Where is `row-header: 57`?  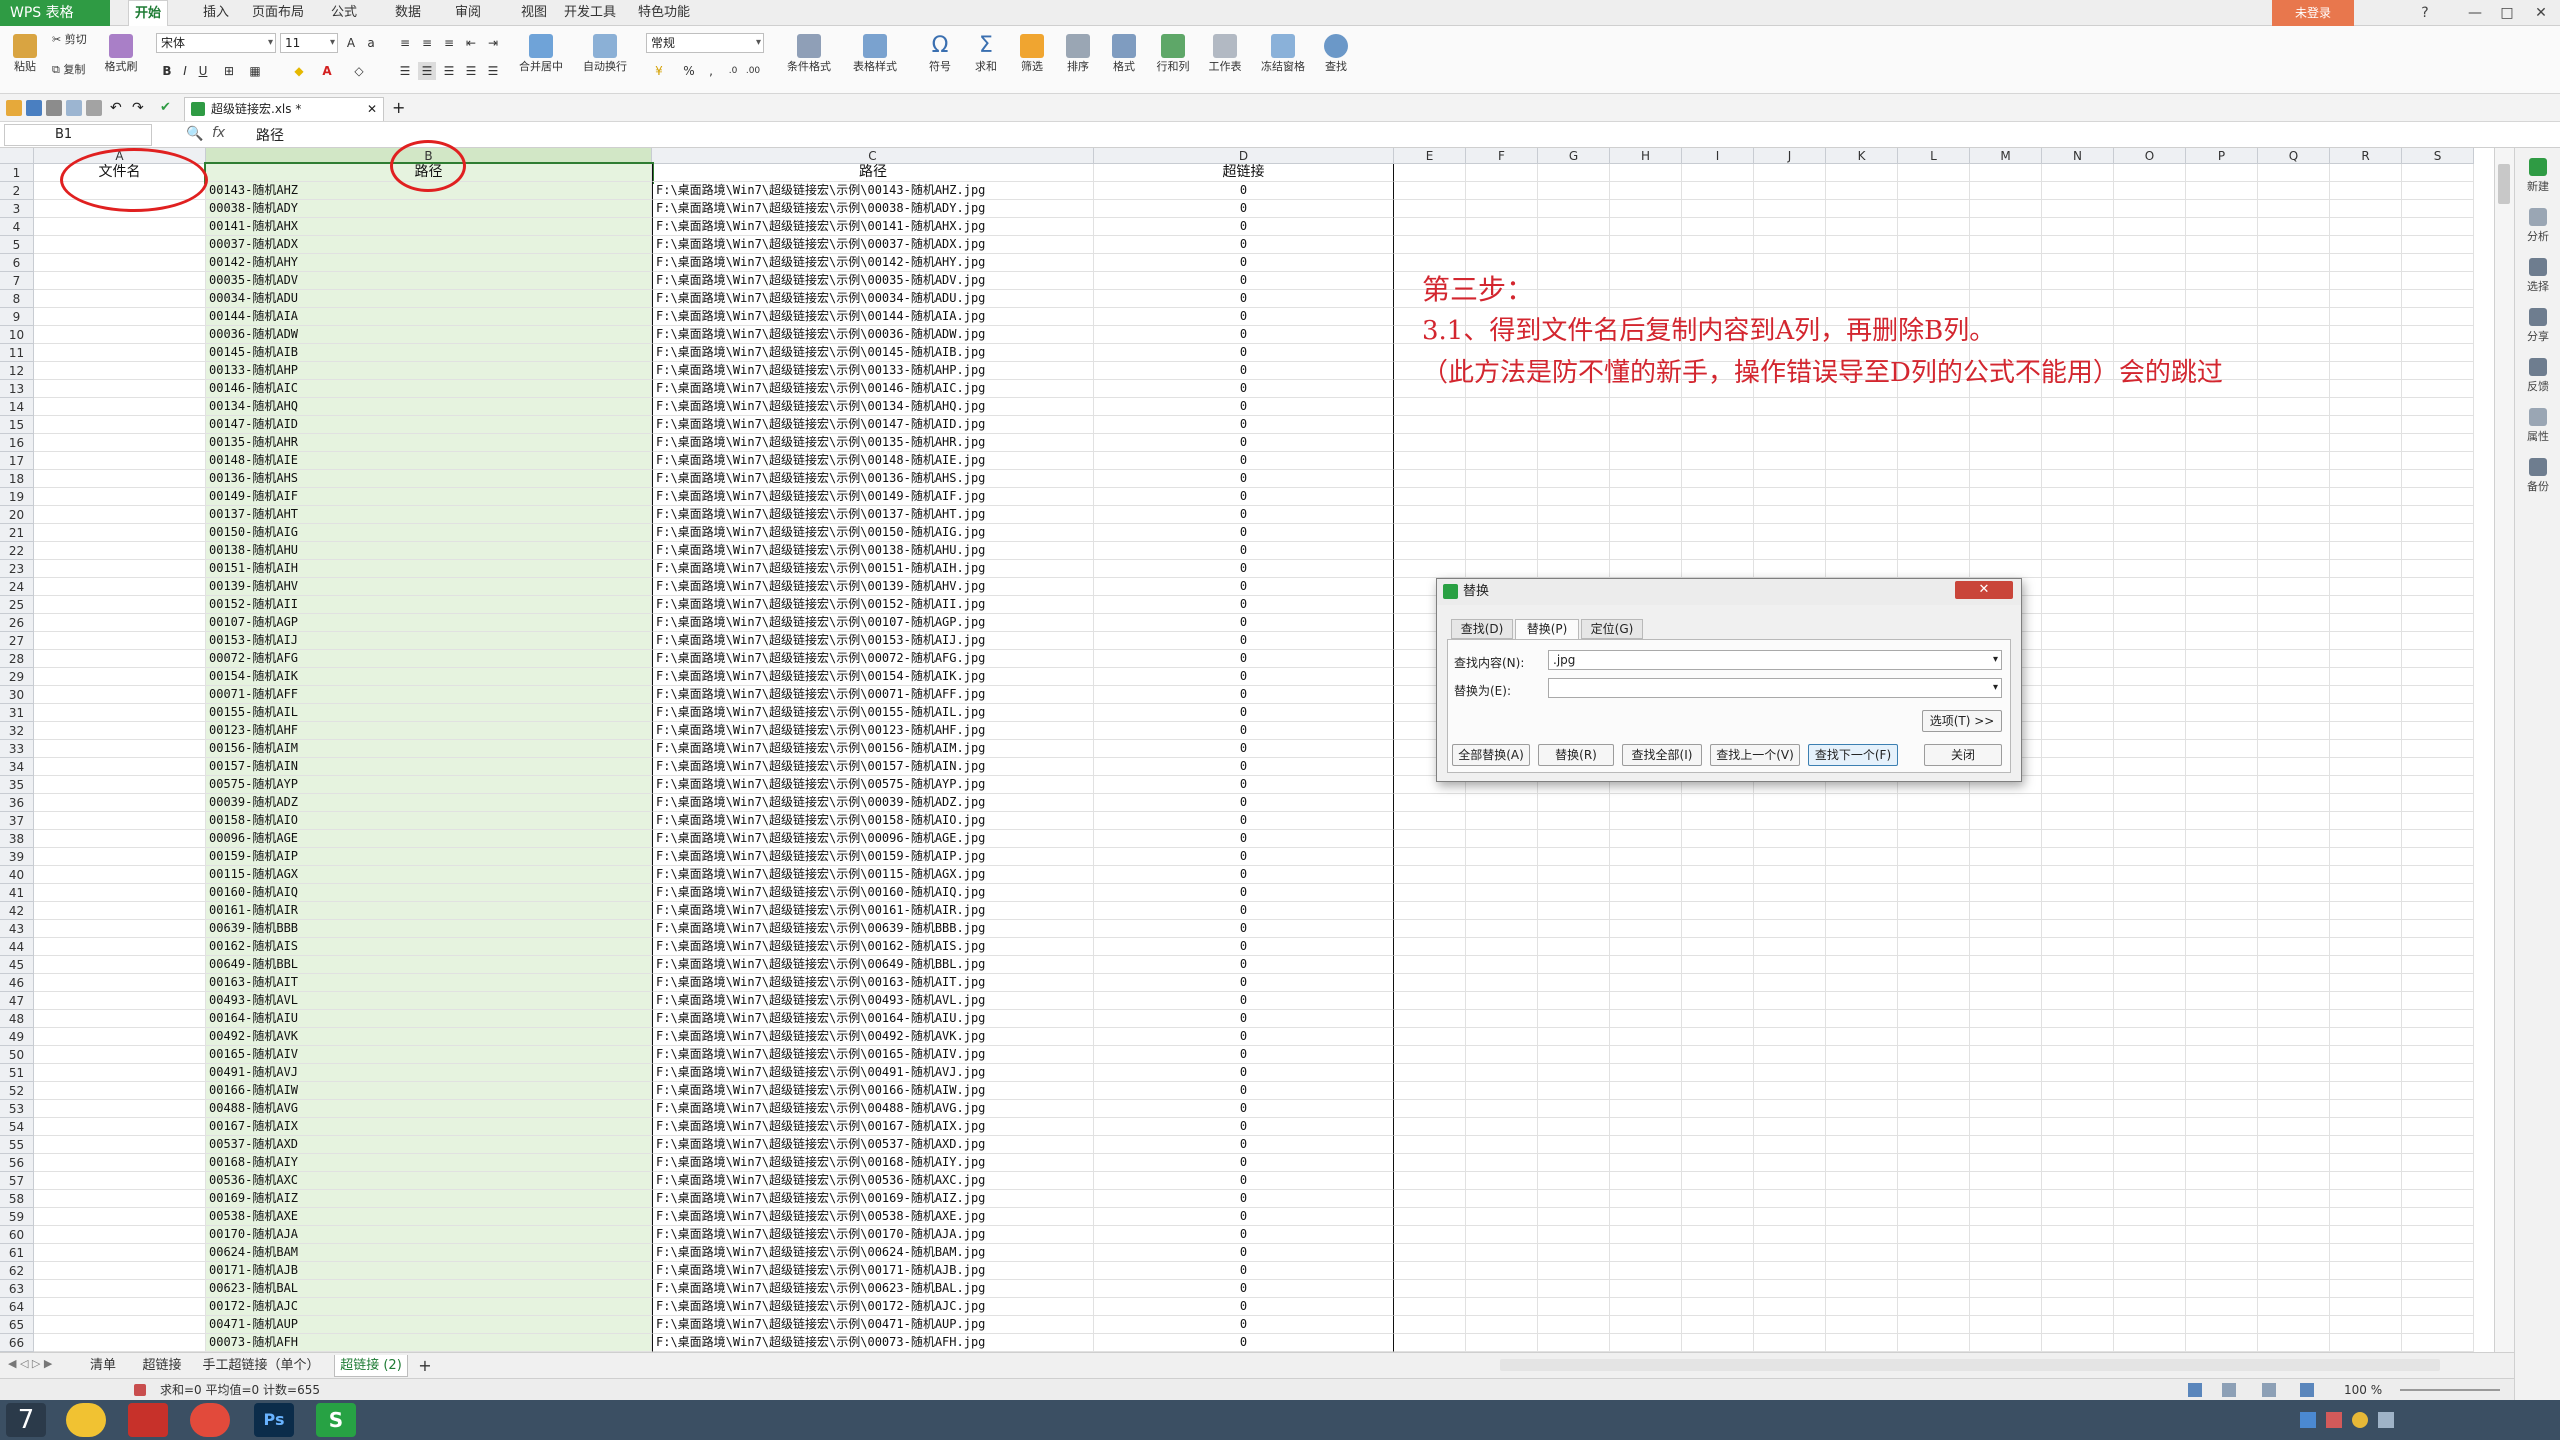 row-header: 57 is located at coordinates (17, 1181).